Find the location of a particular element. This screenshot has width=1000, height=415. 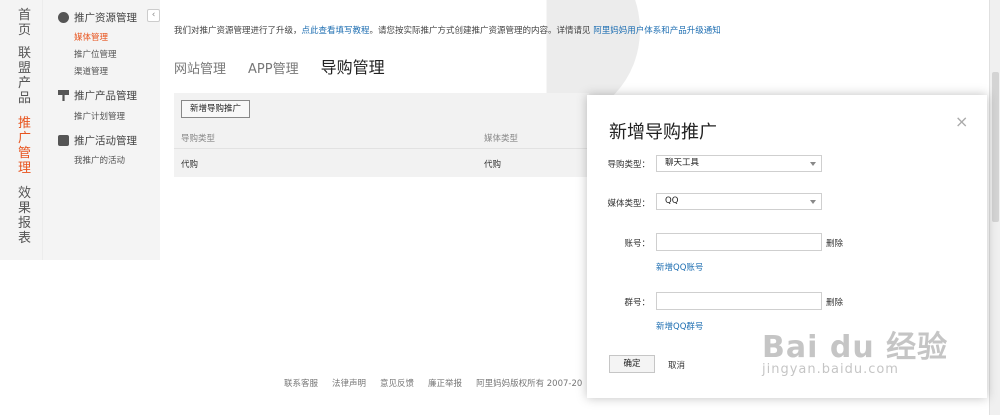

page-footer: 联系客服 法律声明 意见反馈 廉正举报 阿里妈妈版权所有 2007-20 is located at coordinates (440, 383).